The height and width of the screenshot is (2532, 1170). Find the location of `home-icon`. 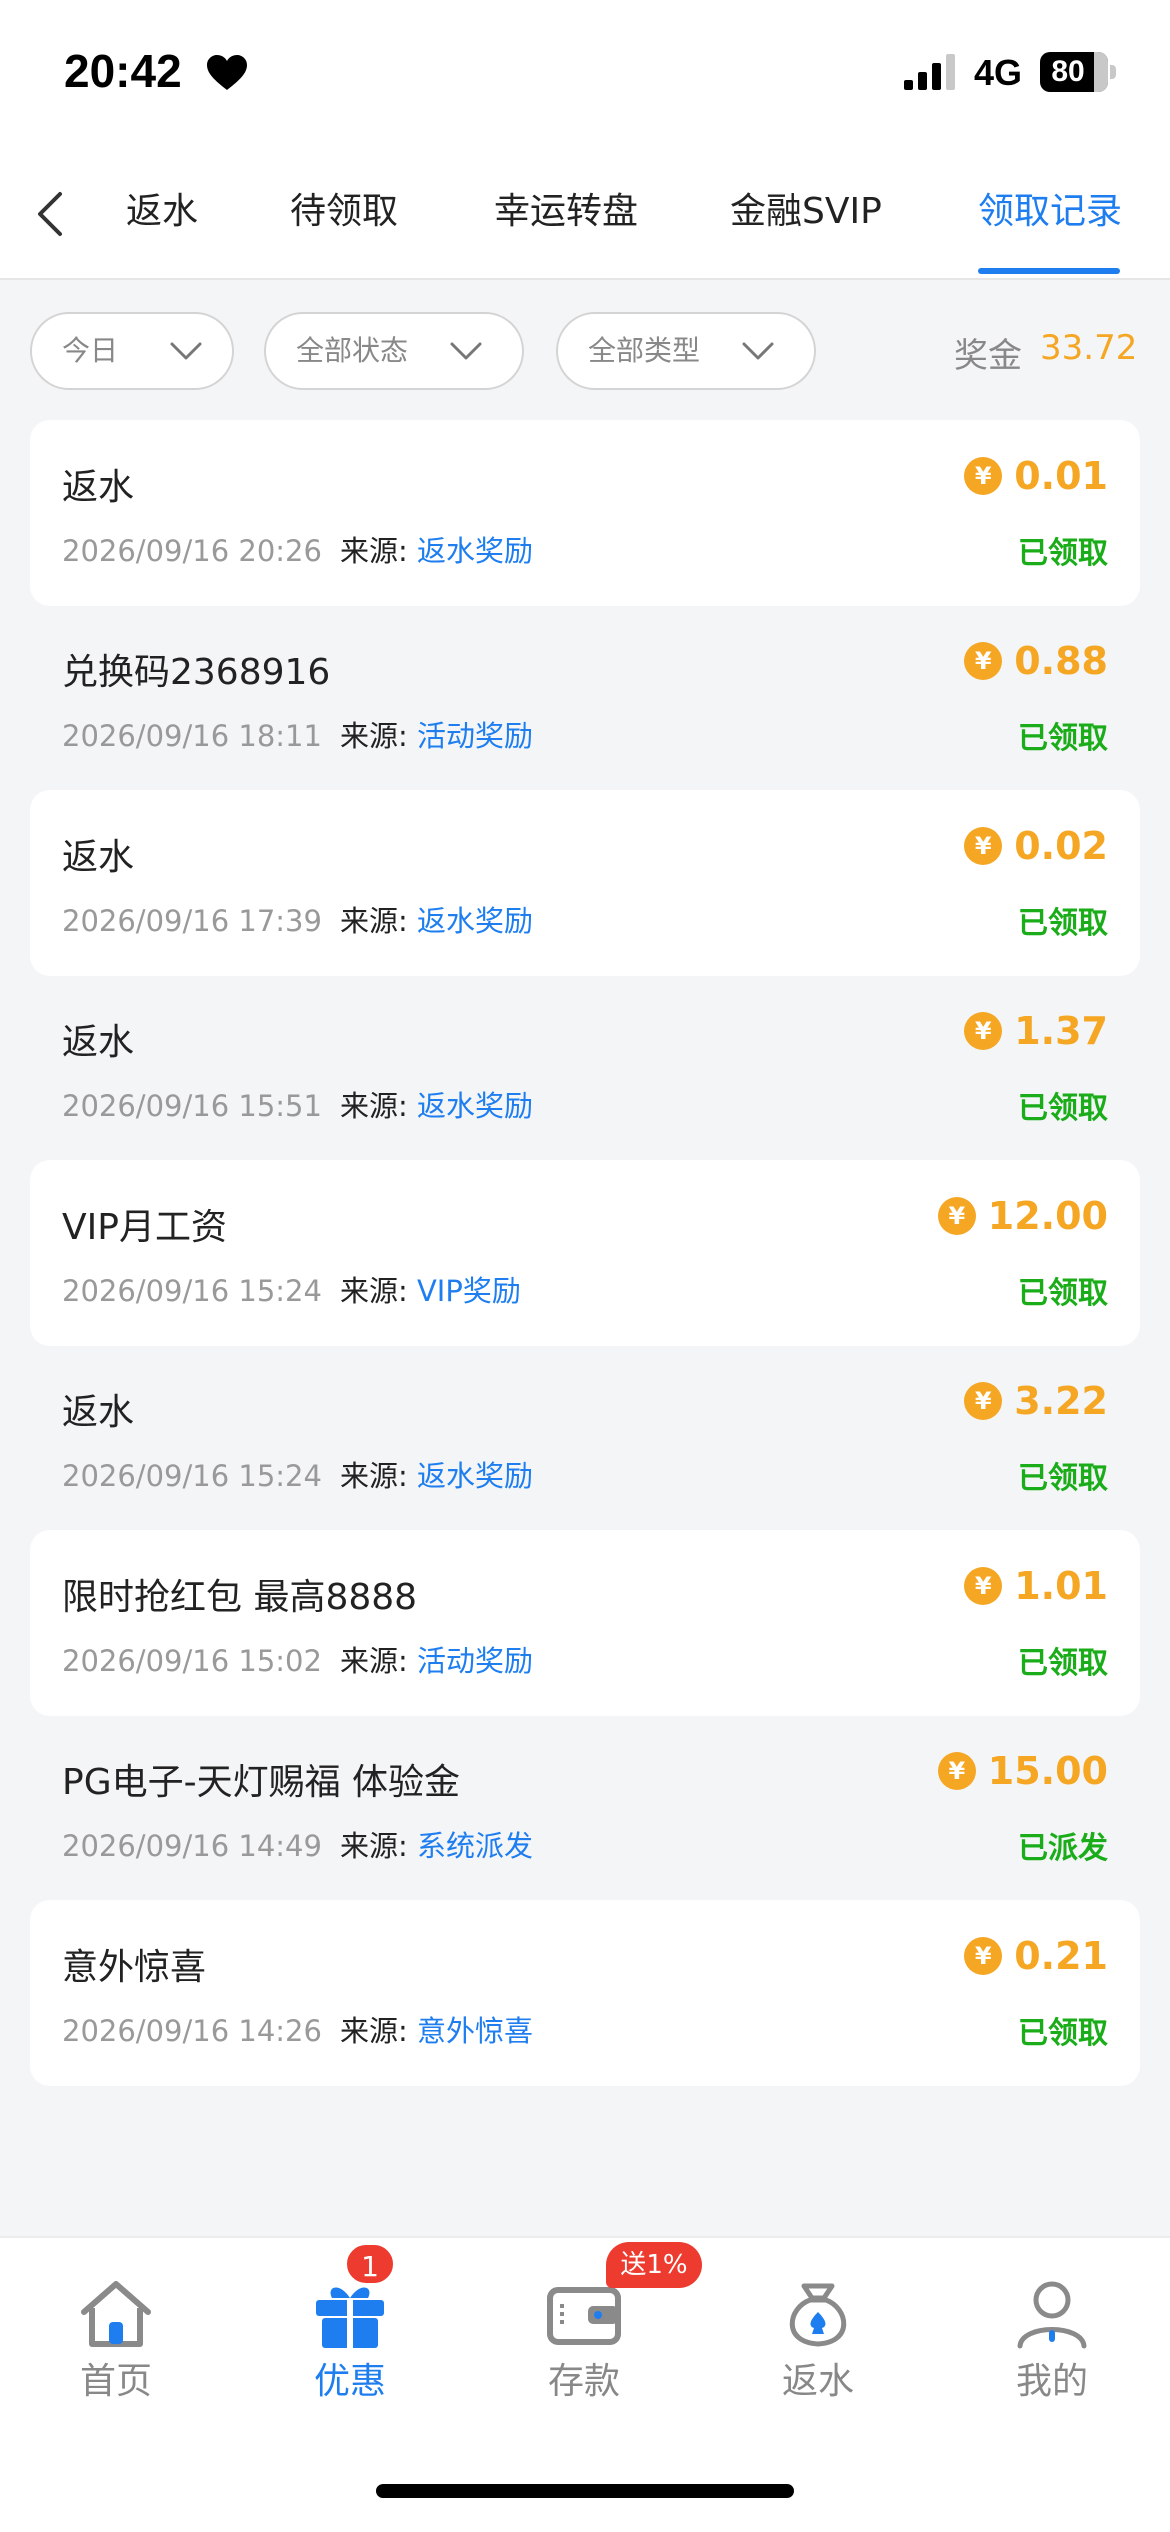

home-icon is located at coordinates (116, 2314).